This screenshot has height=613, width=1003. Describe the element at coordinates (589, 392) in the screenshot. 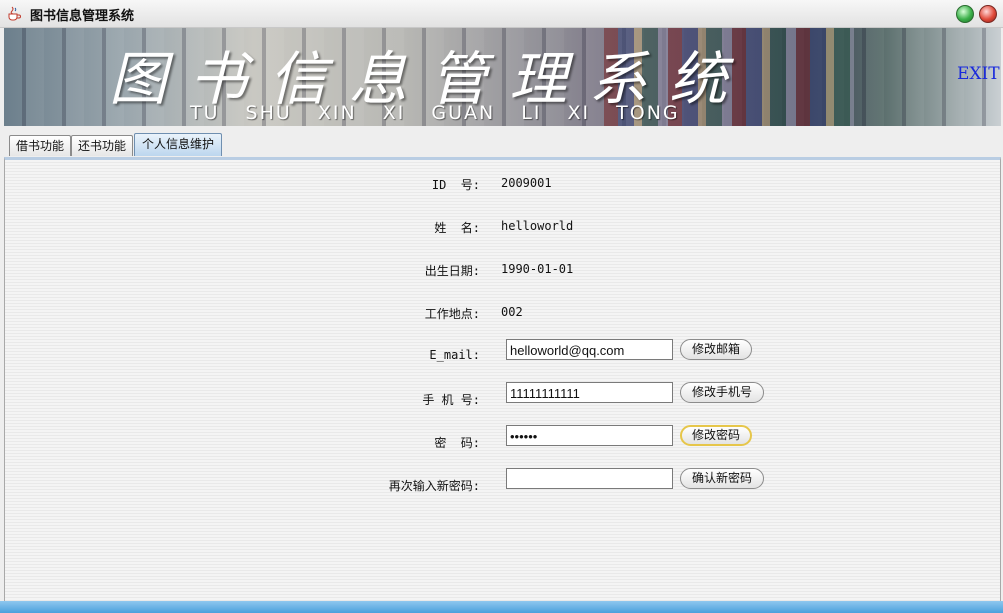

I see `phone-input: 11111111111` at that location.